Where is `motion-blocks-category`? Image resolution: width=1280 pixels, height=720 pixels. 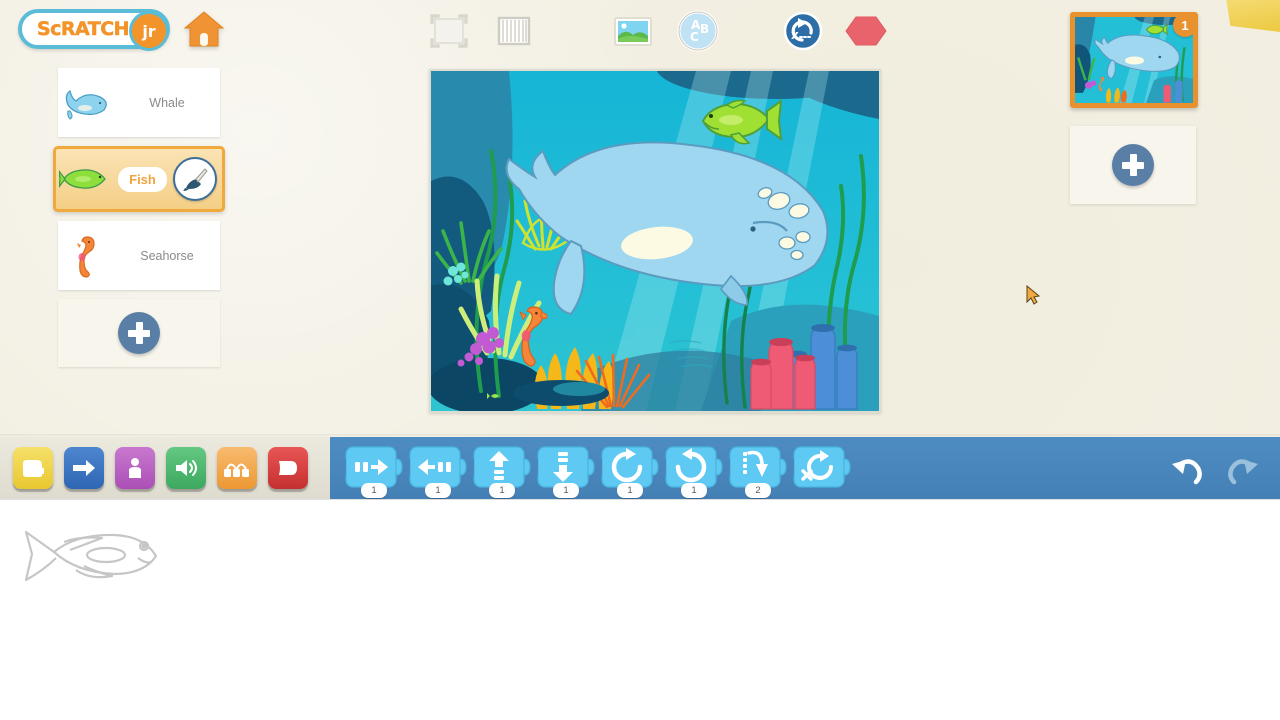 motion-blocks-category is located at coordinates (84, 468).